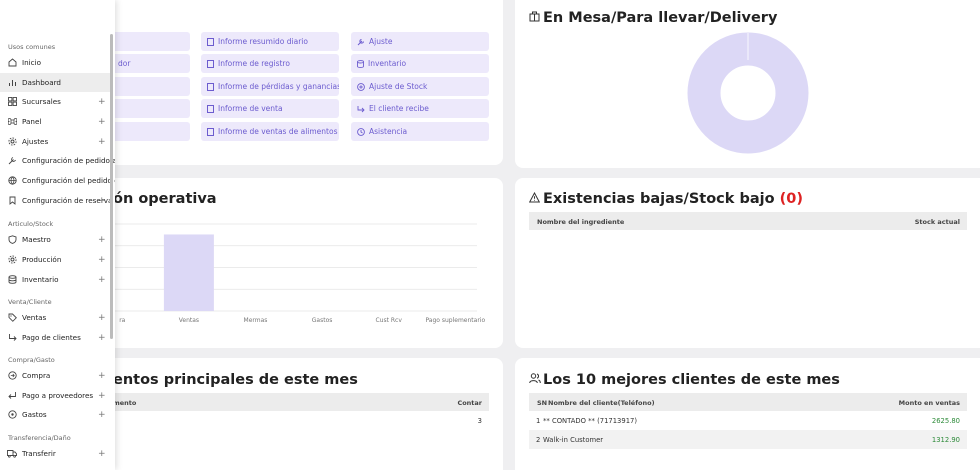  I want to click on sidebar-item-ajustes: Ajustes +, so click(55, 141).